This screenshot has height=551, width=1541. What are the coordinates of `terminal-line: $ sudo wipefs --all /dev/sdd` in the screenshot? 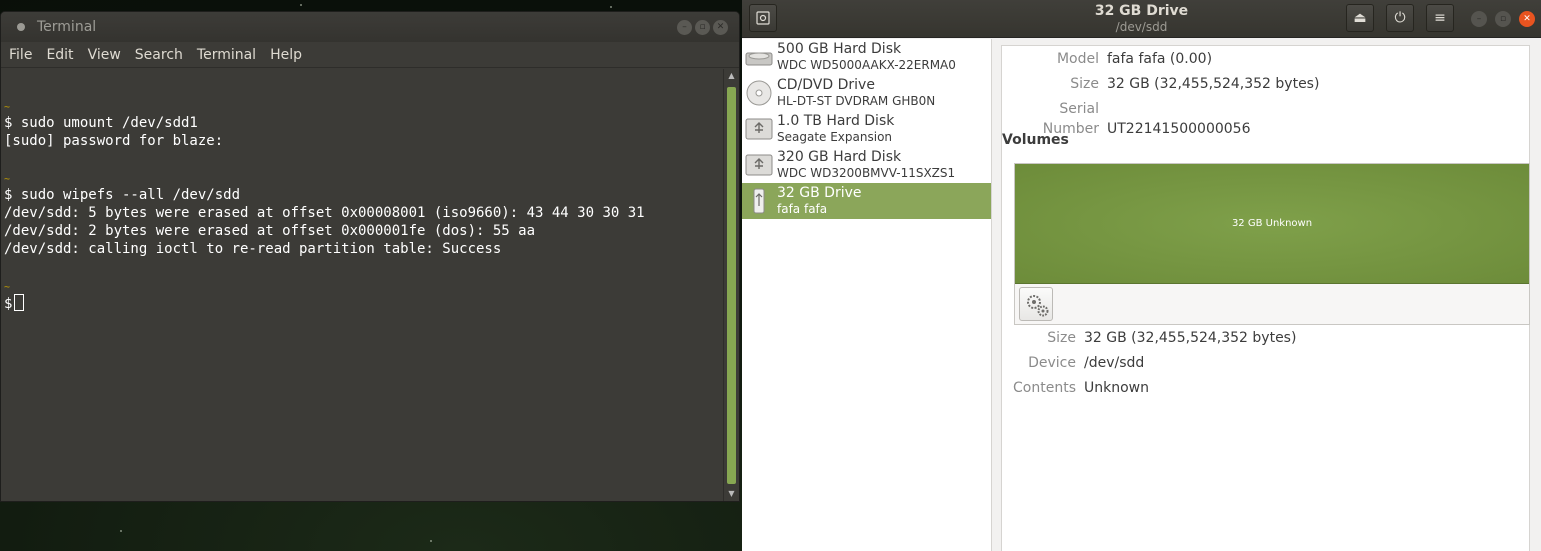 It's located at (122, 195).